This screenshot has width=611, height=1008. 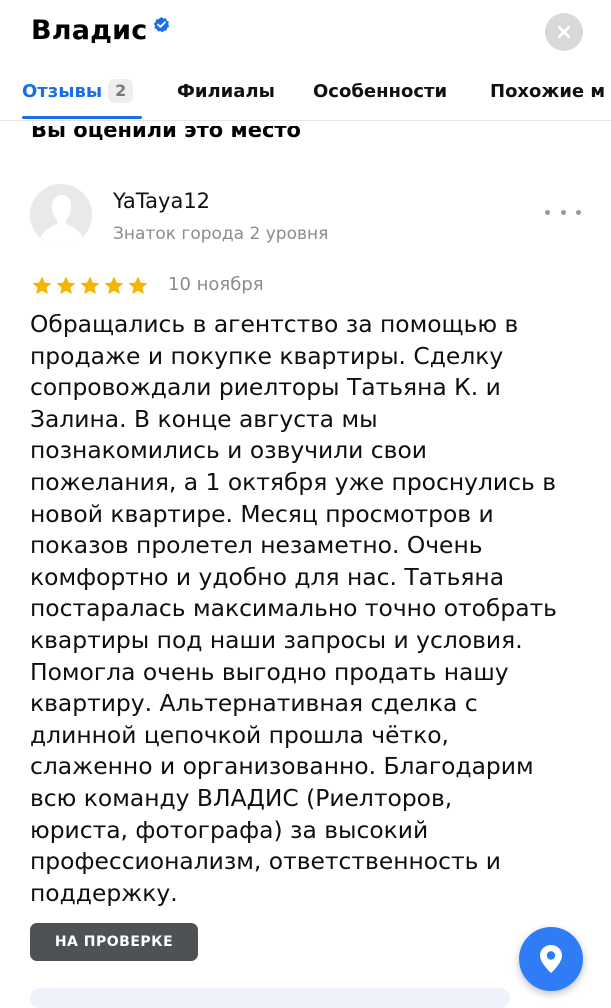 I want to click on review-text-line: слаженно и организованно. Благодарим, so click(x=282, y=766).